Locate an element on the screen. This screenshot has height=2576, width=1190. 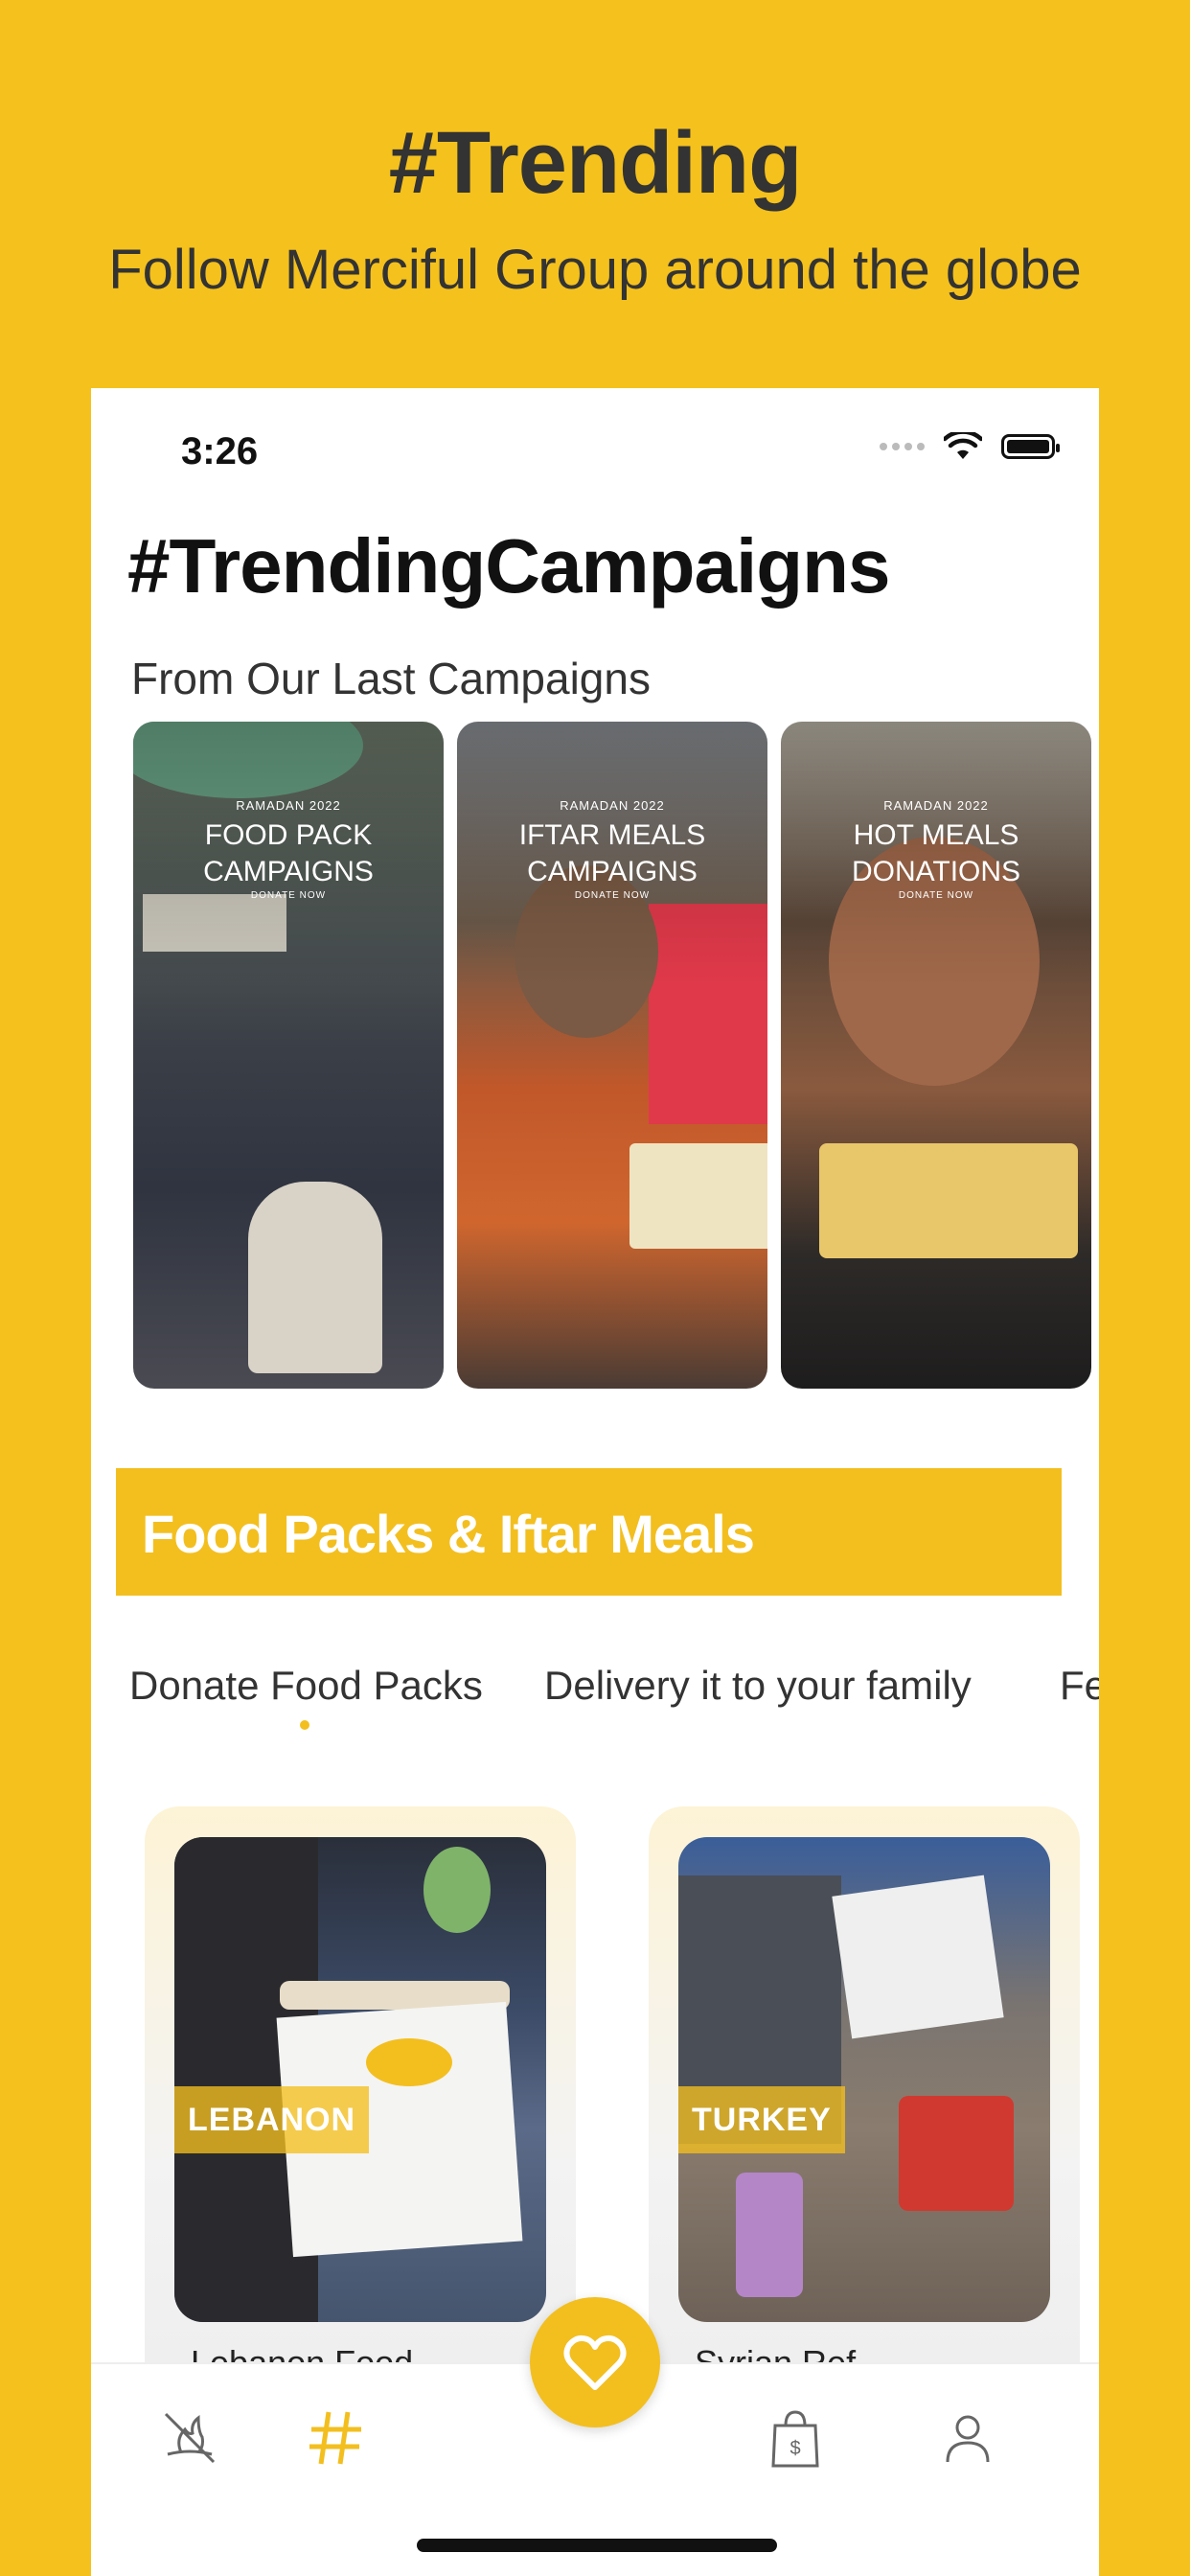
campaign-title-line: FOOD PACK is located at coordinates (288, 835).